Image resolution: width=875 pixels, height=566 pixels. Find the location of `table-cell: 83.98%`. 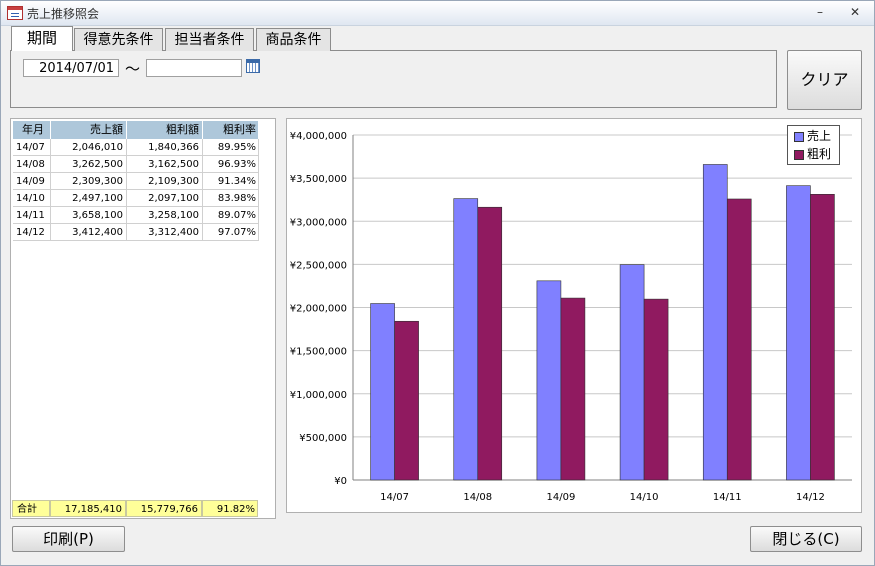

table-cell: 83.98% is located at coordinates (231, 198).